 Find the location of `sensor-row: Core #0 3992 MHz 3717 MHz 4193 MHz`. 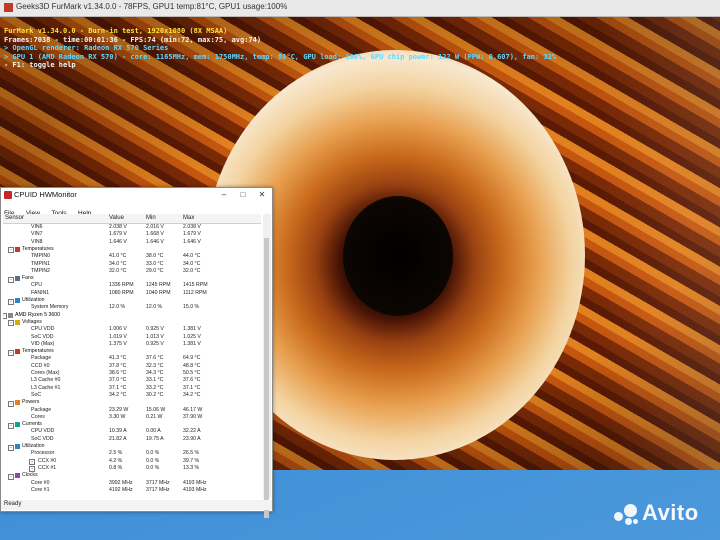

sensor-row: Core #0 3992 MHz 3717 MHz 4193 MHz is located at coordinates (132, 483).